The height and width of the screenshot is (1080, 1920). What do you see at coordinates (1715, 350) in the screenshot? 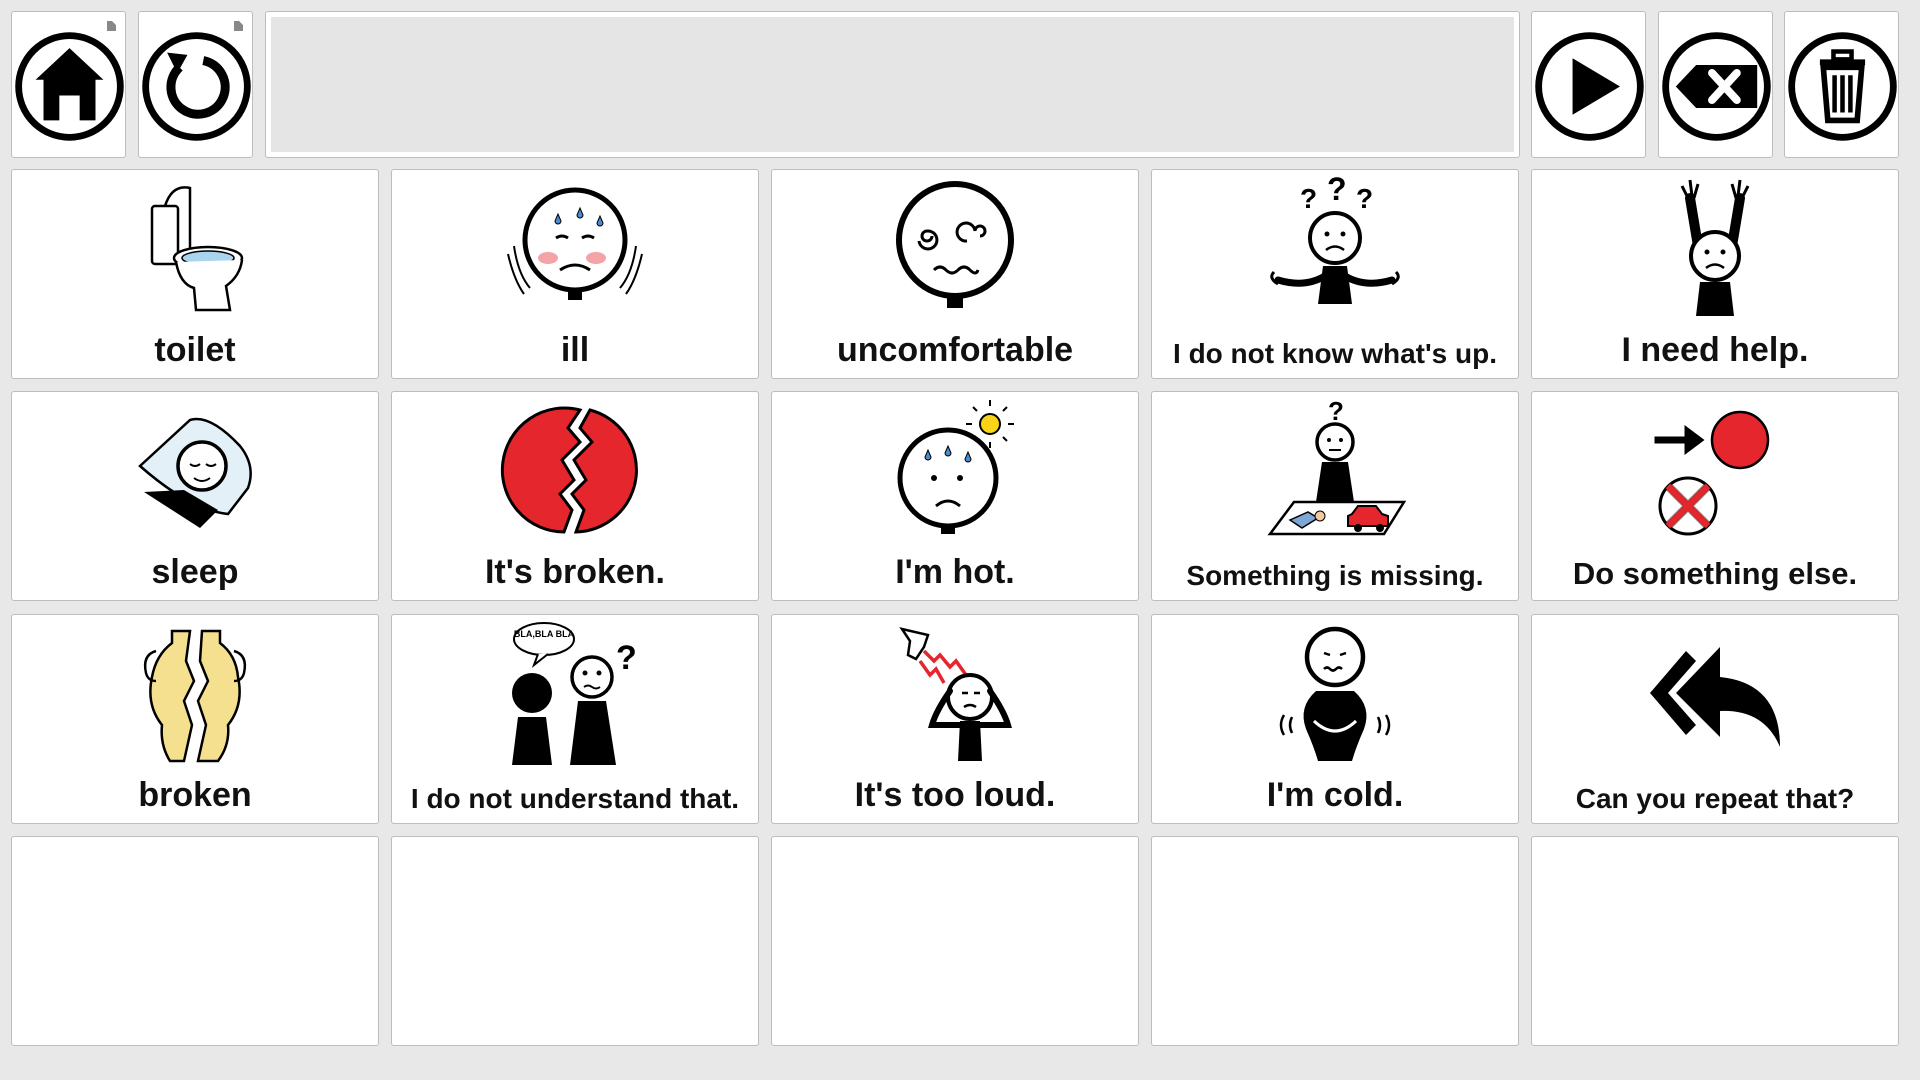
I see `cell-label: I need help.` at bounding box center [1715, 350].